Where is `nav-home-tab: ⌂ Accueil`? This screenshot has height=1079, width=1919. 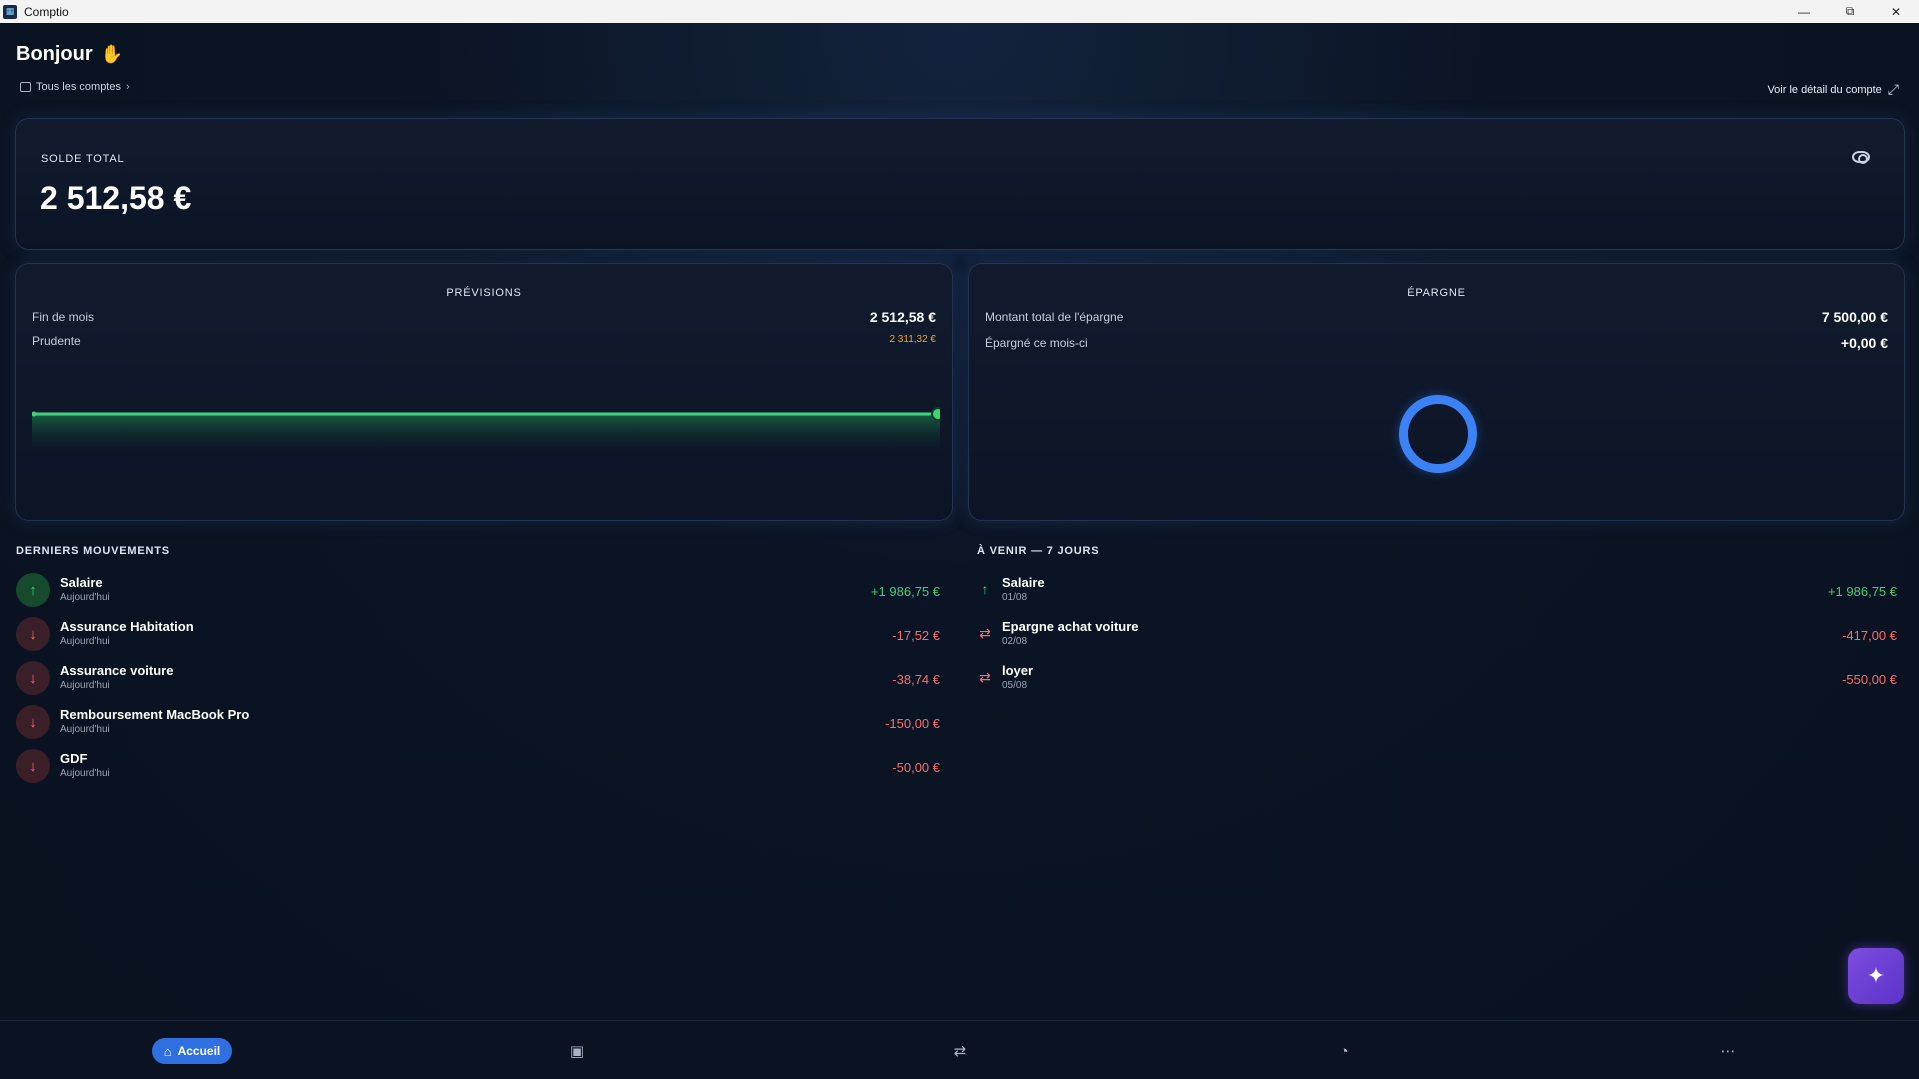 nav-home-tab: ⌂ Accueil is located at coordinates (192, 1051).